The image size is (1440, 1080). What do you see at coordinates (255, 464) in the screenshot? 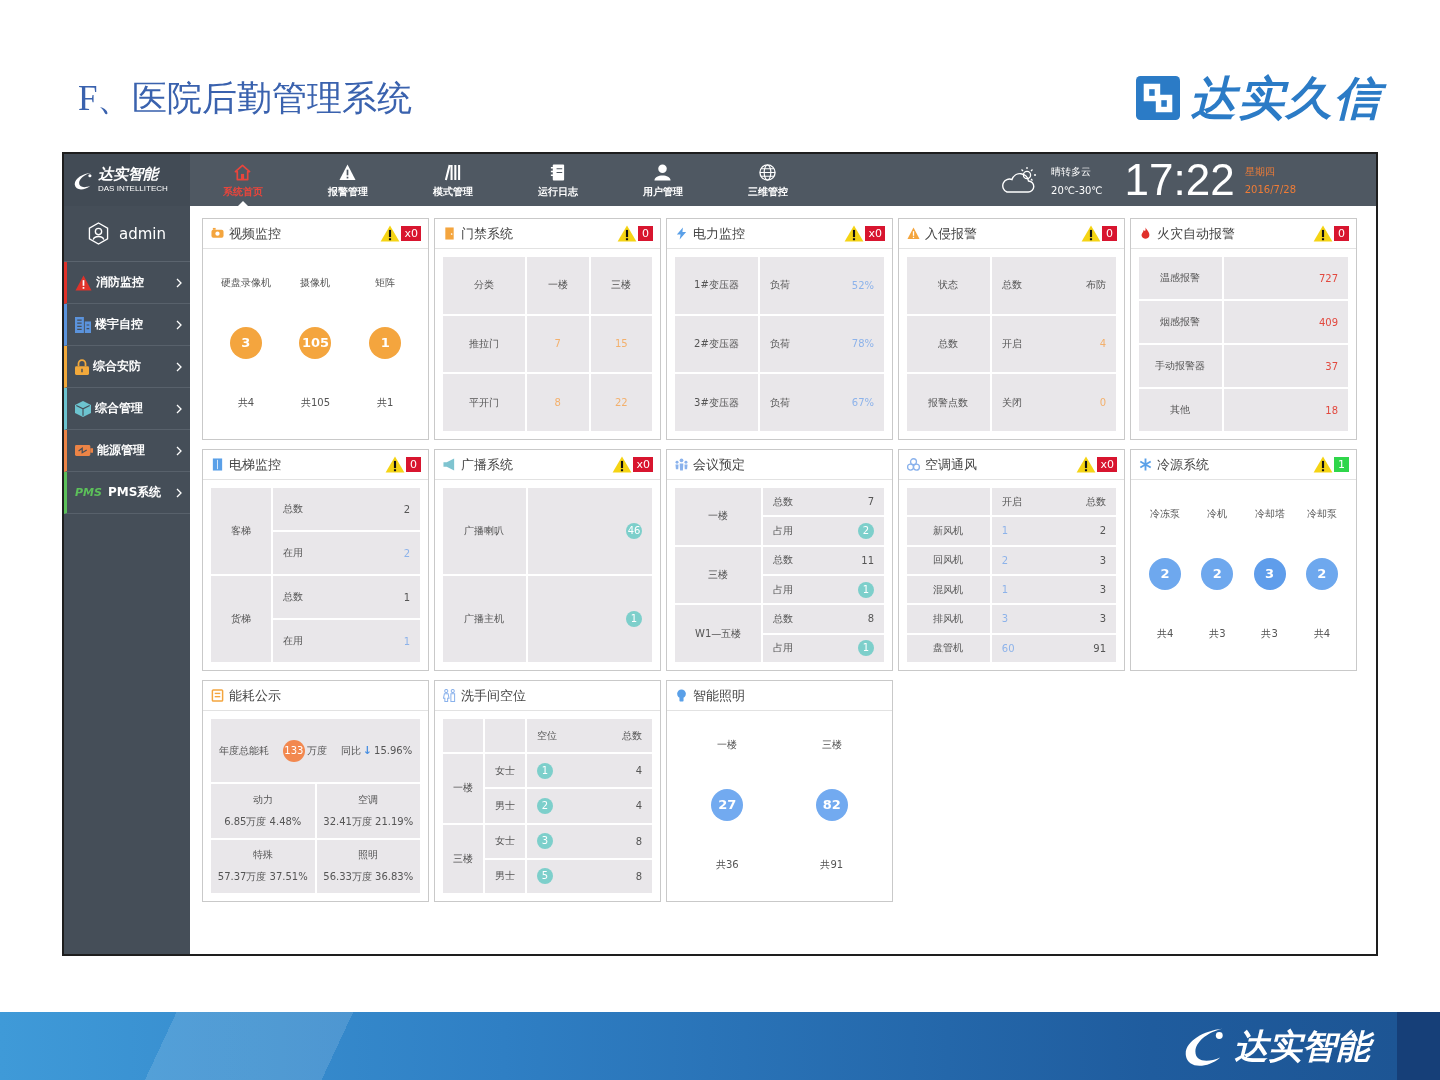
I see `panel-title: 电梯监控` at bounding box center [255, 464].